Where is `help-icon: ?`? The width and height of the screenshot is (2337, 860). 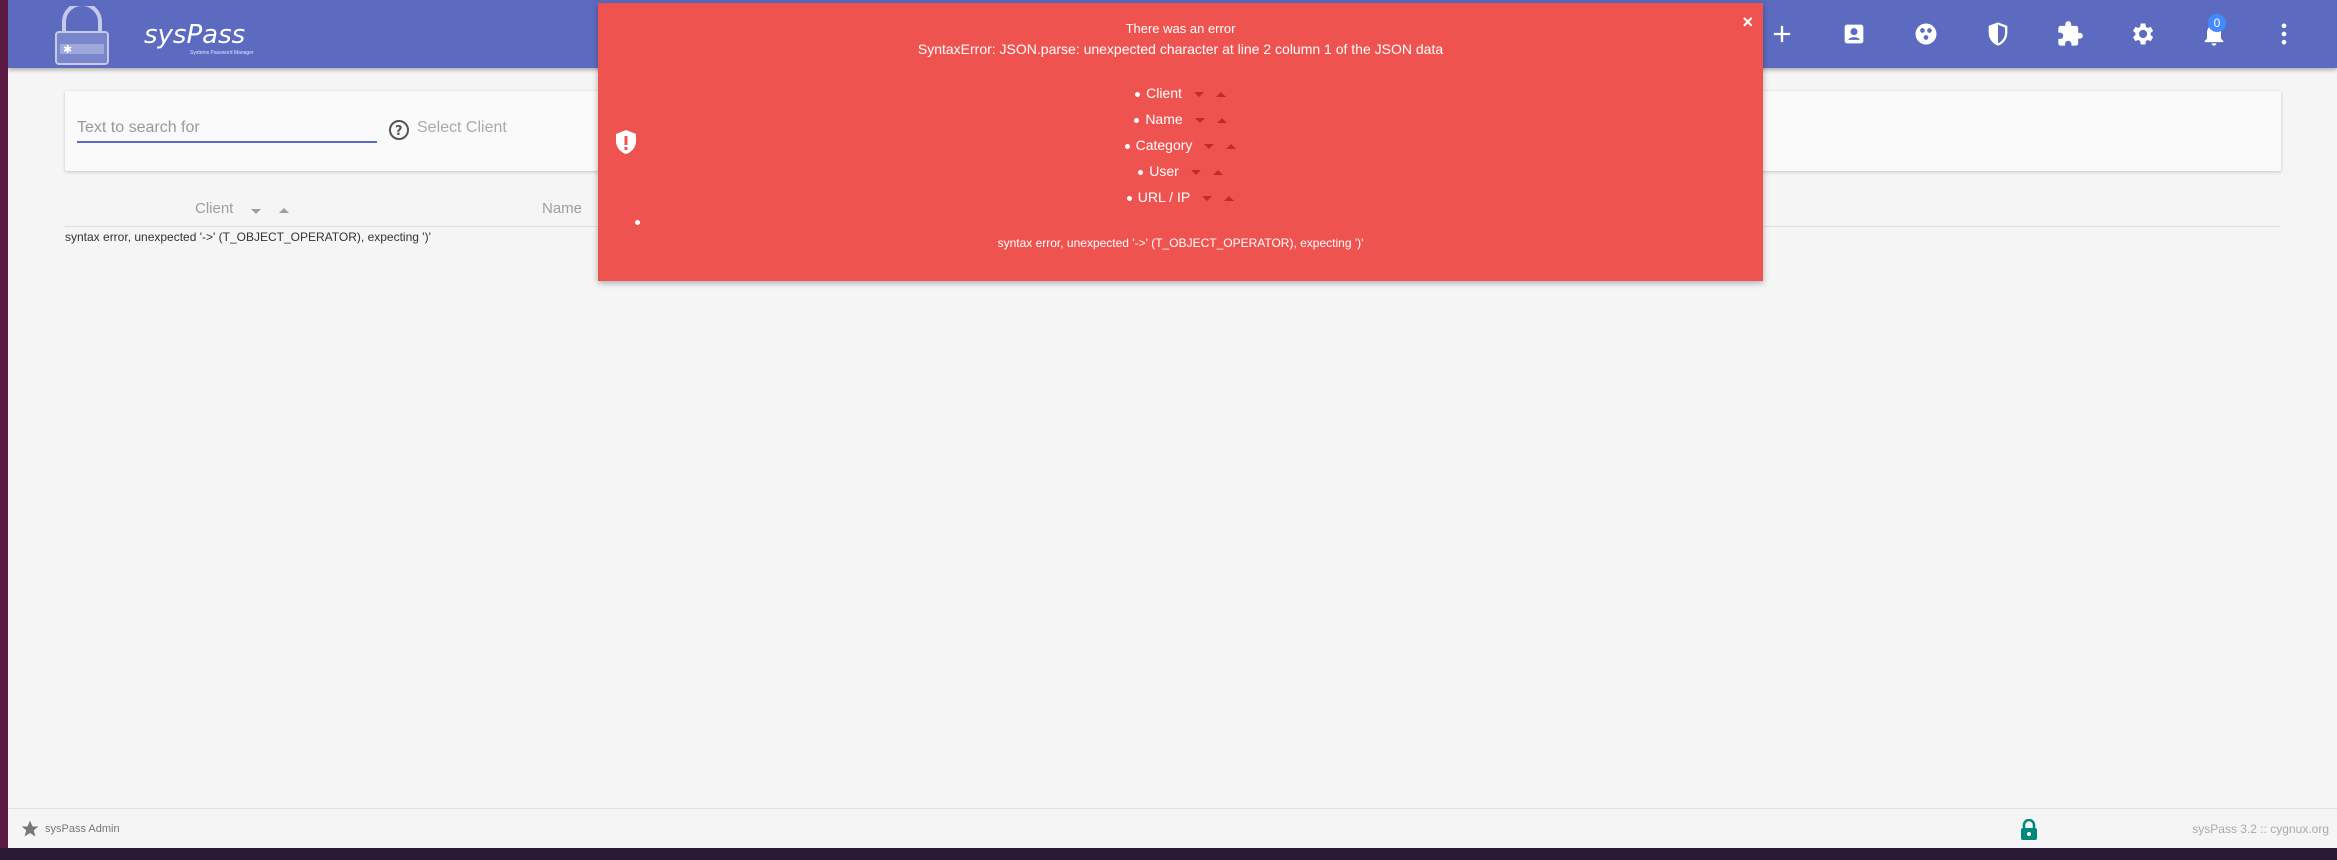 help-icon: ? is located at coordinates (399, 130).